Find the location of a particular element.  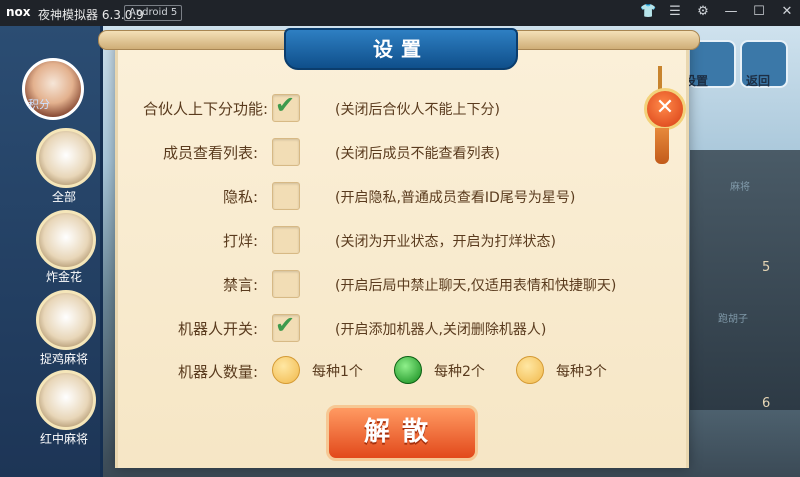

points-tab: 积分 is located at coordinates (58, 104).